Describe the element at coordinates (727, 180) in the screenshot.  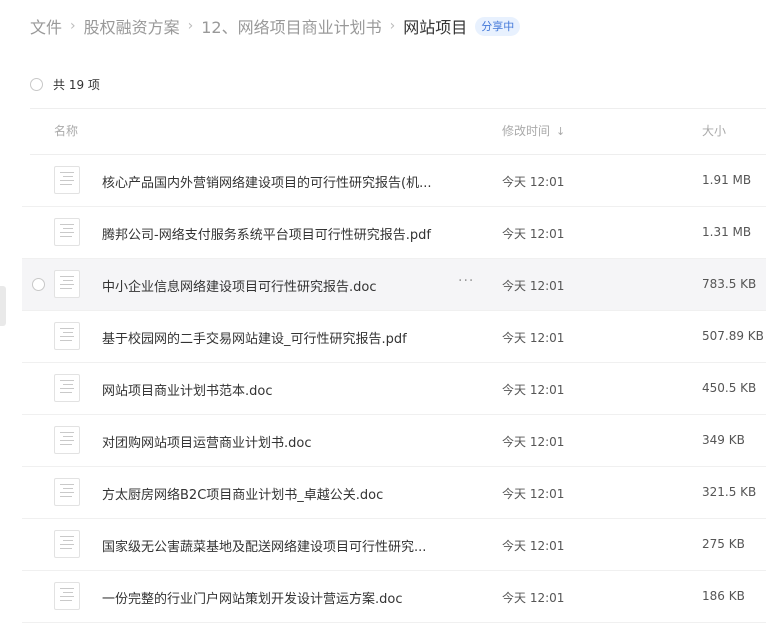
I see `file-size: 1.91 MB` at that location.